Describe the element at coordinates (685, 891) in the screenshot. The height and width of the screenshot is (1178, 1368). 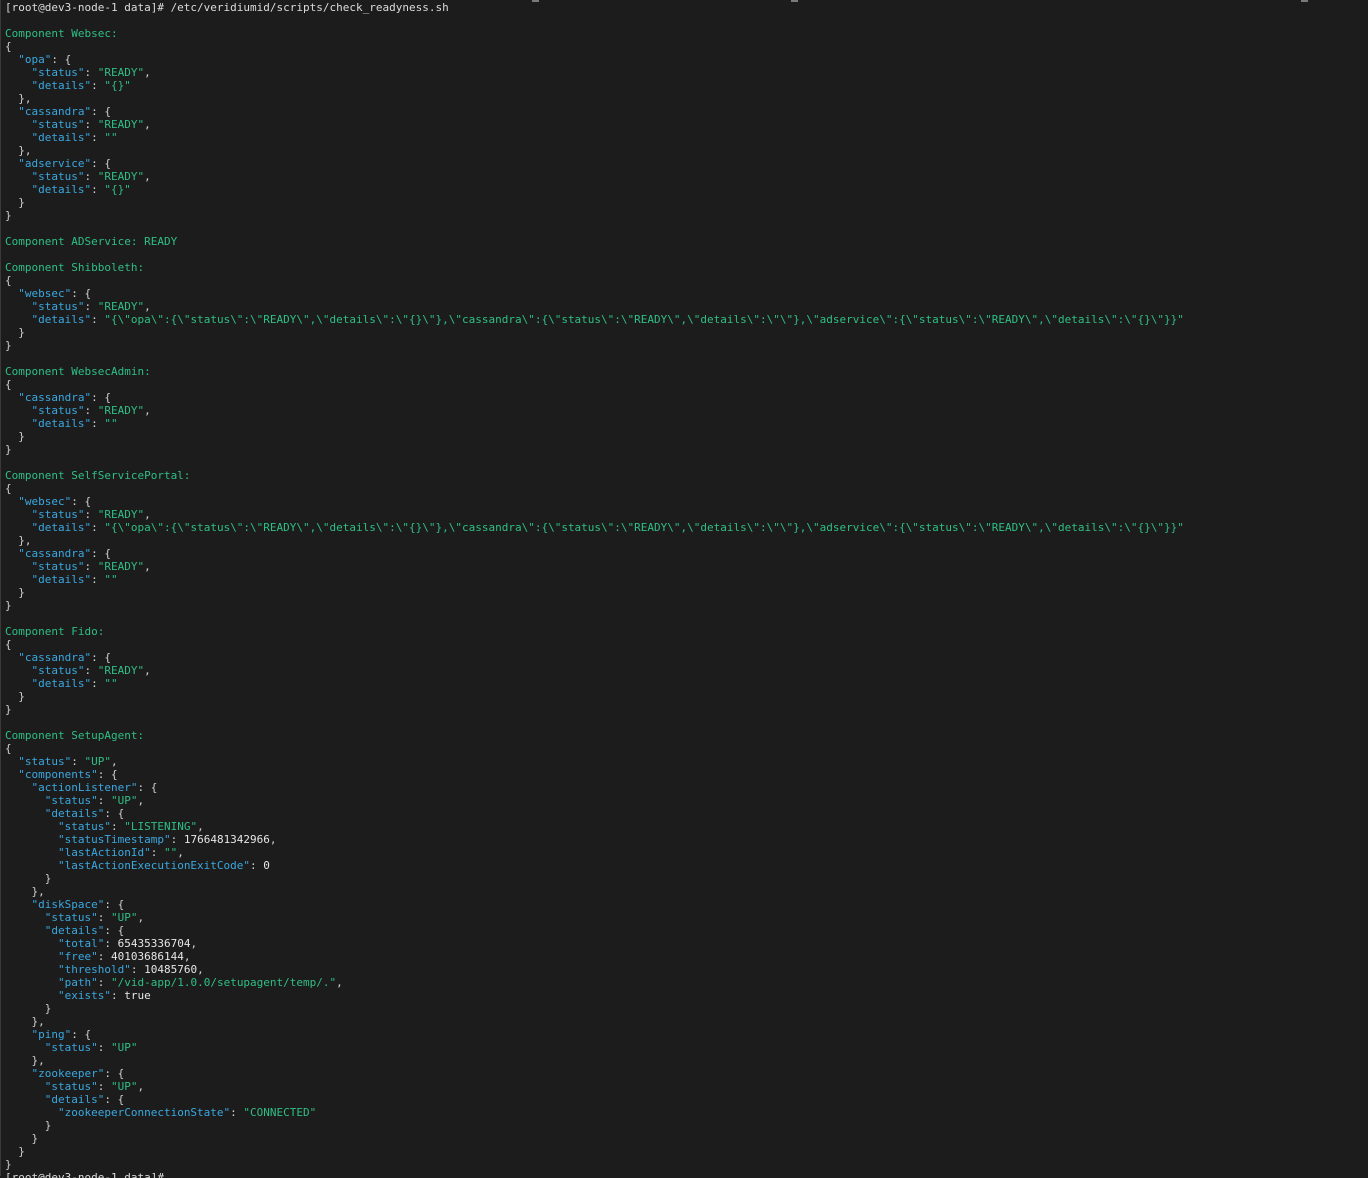
I see `terminal-line: },` at that location.